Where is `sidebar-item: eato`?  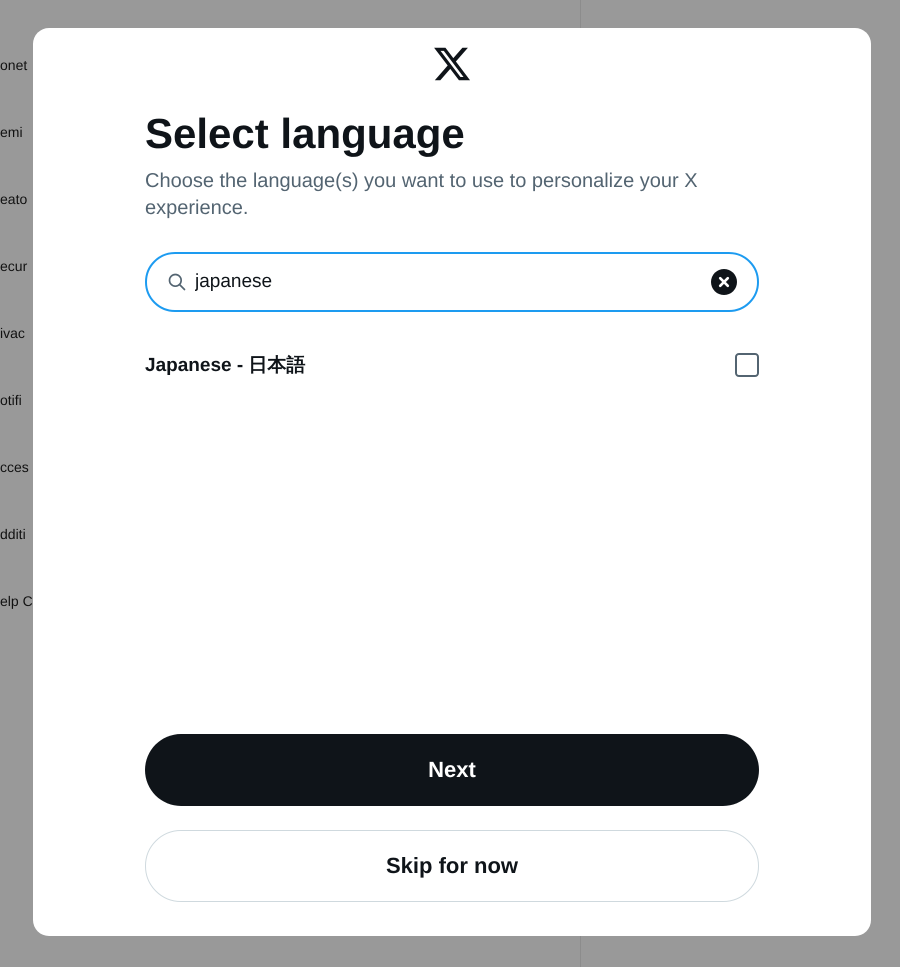 sidebar-item: eato is located at coordinates (14, 199).